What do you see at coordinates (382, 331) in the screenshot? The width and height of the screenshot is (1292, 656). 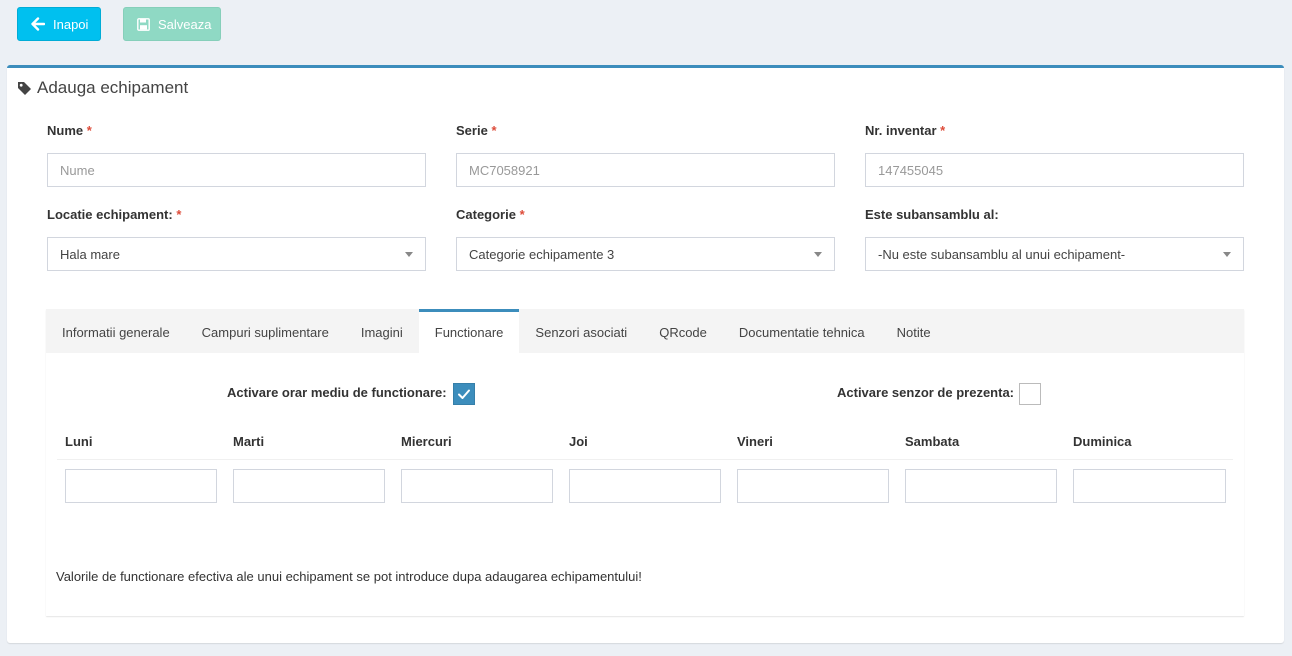 I see `tab-imagini: Imagini` at bounding box center [382, 331].